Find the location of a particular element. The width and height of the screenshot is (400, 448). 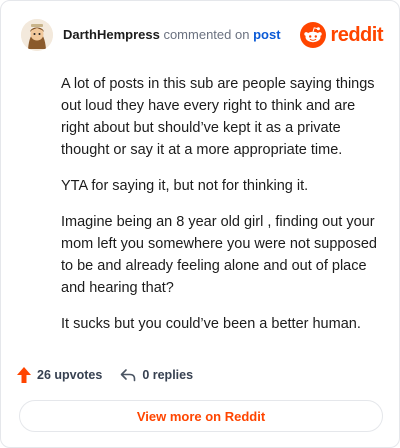

reddit-brand: reddit is located at coordinates (341, 35).